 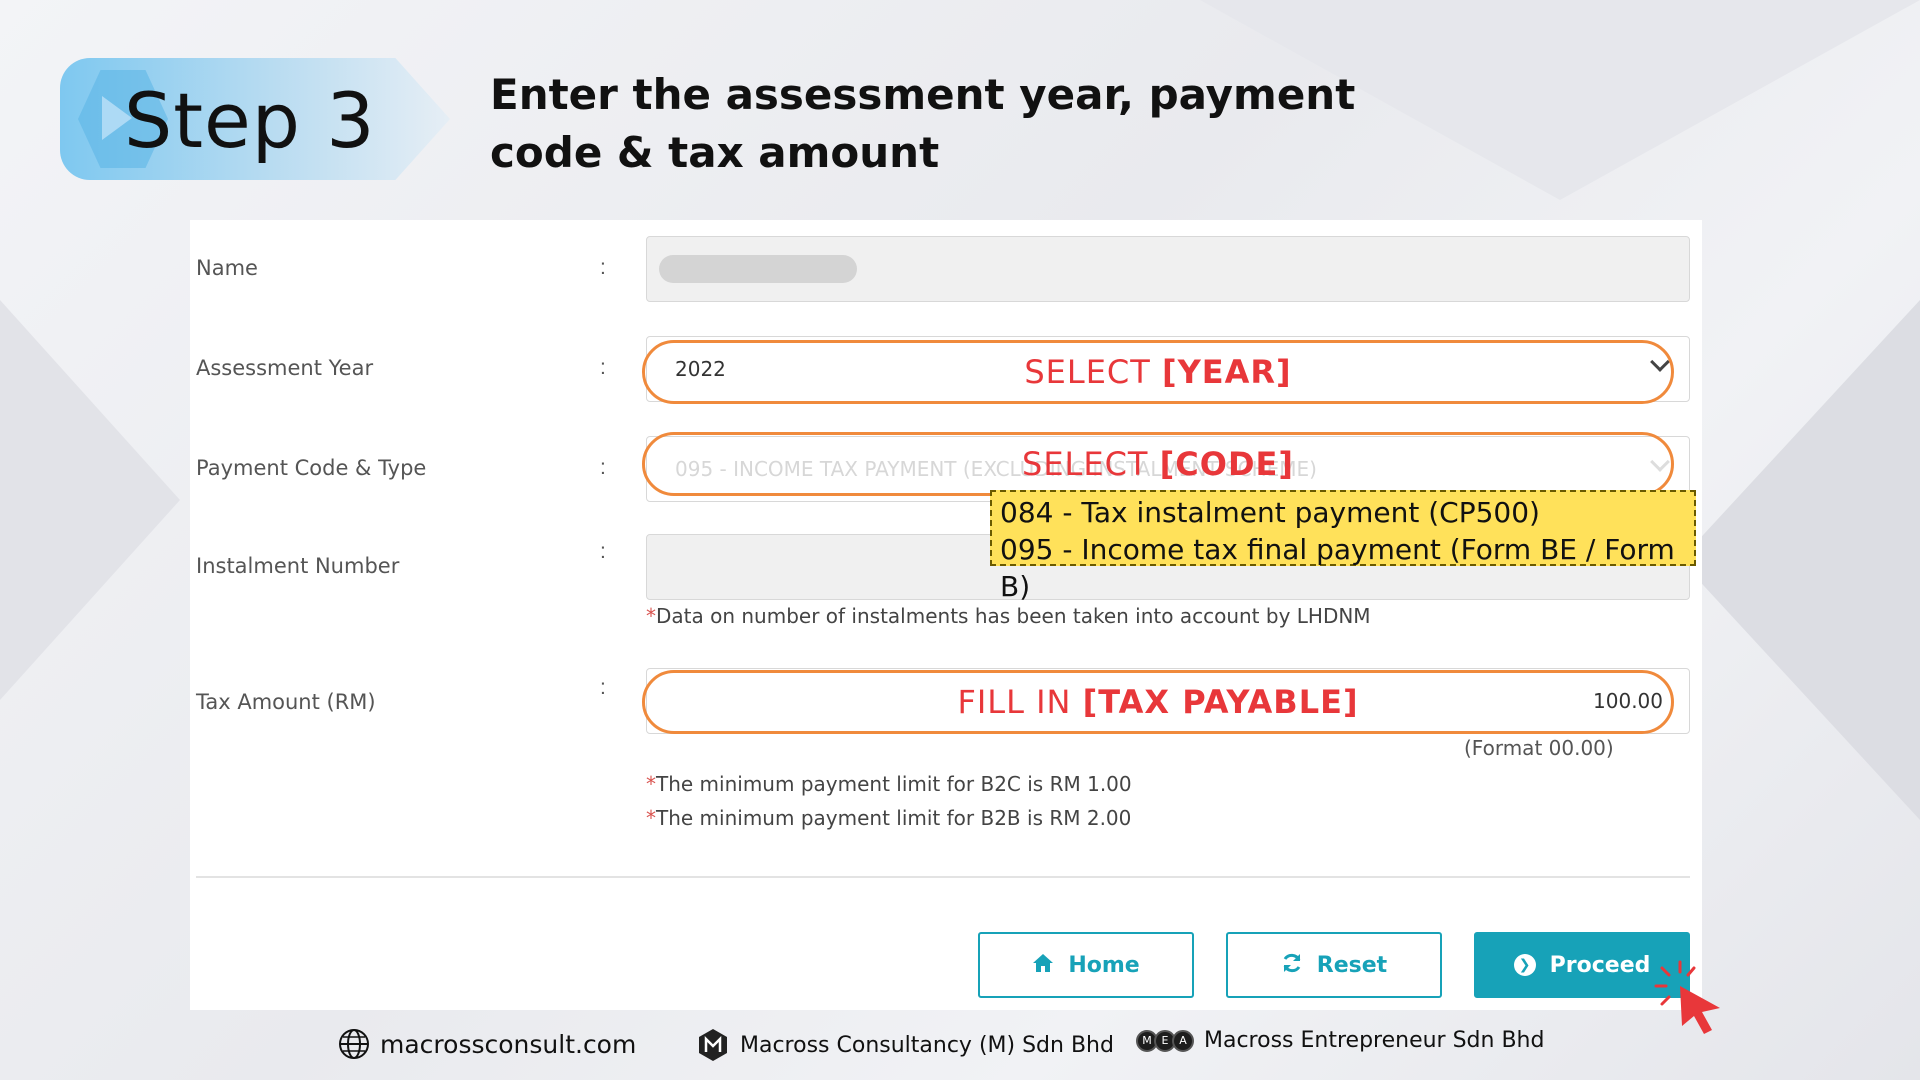 I want to click on reset-button: Reset, so click(x=1334, y=965).